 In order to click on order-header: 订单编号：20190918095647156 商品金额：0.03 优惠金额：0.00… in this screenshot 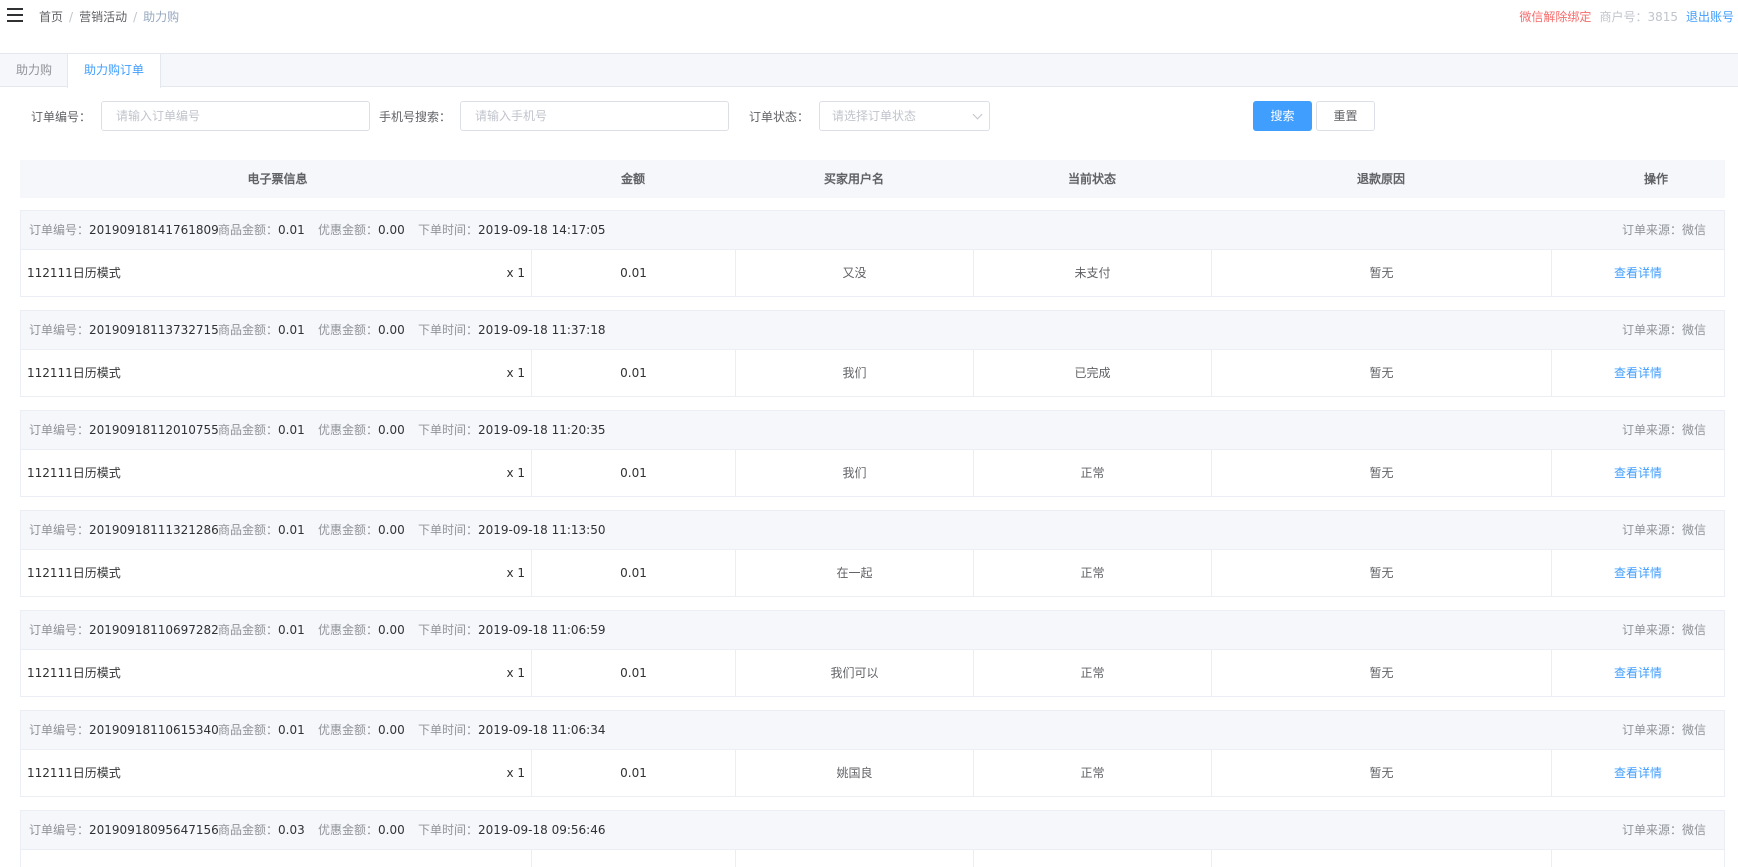, I will do `click(872, 830)`.